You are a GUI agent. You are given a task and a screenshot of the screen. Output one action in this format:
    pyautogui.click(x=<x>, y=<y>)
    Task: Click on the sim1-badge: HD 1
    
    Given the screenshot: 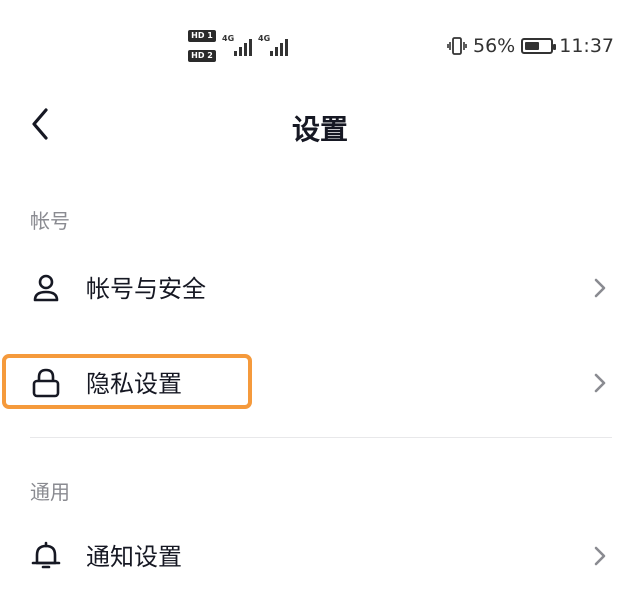 What is the action you would take?
    pyautogui.click(x=202, y=36)
    